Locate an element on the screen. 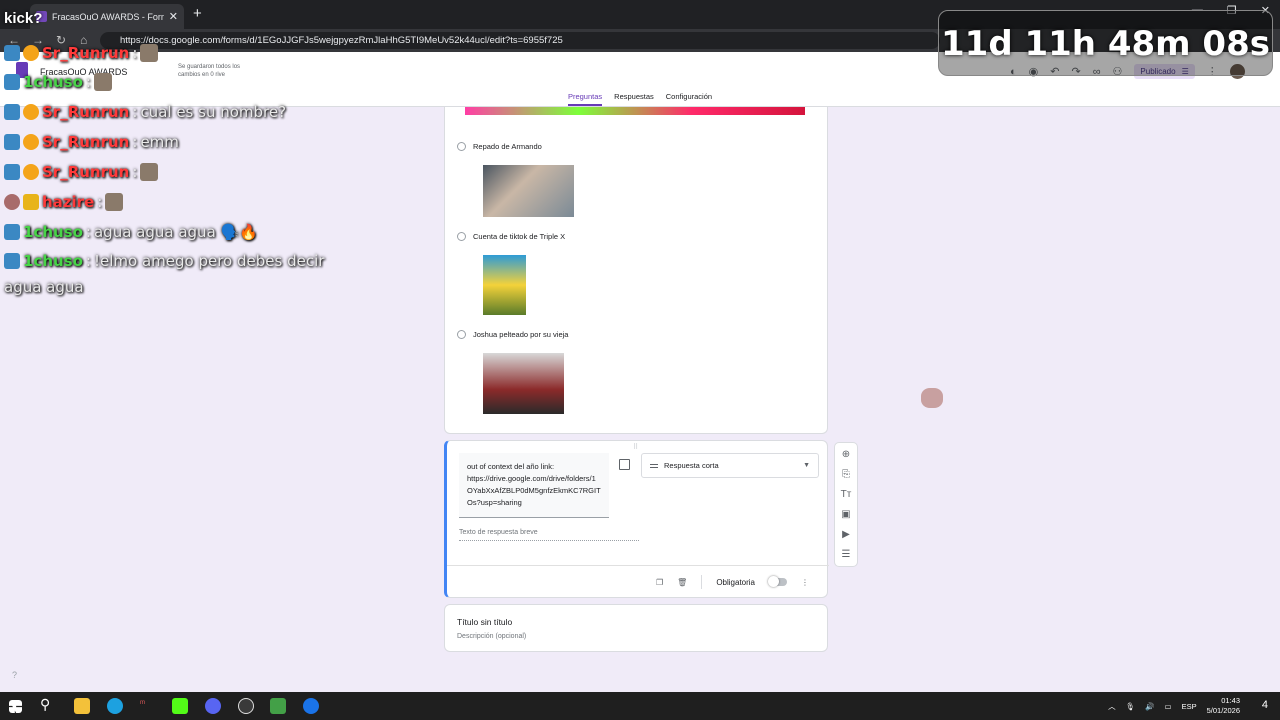 Image resolution: width=1280 pixels, height=720 pixels. short-answer-placeholder: Texto de respuesta breve is located at coordinates (549, 535).